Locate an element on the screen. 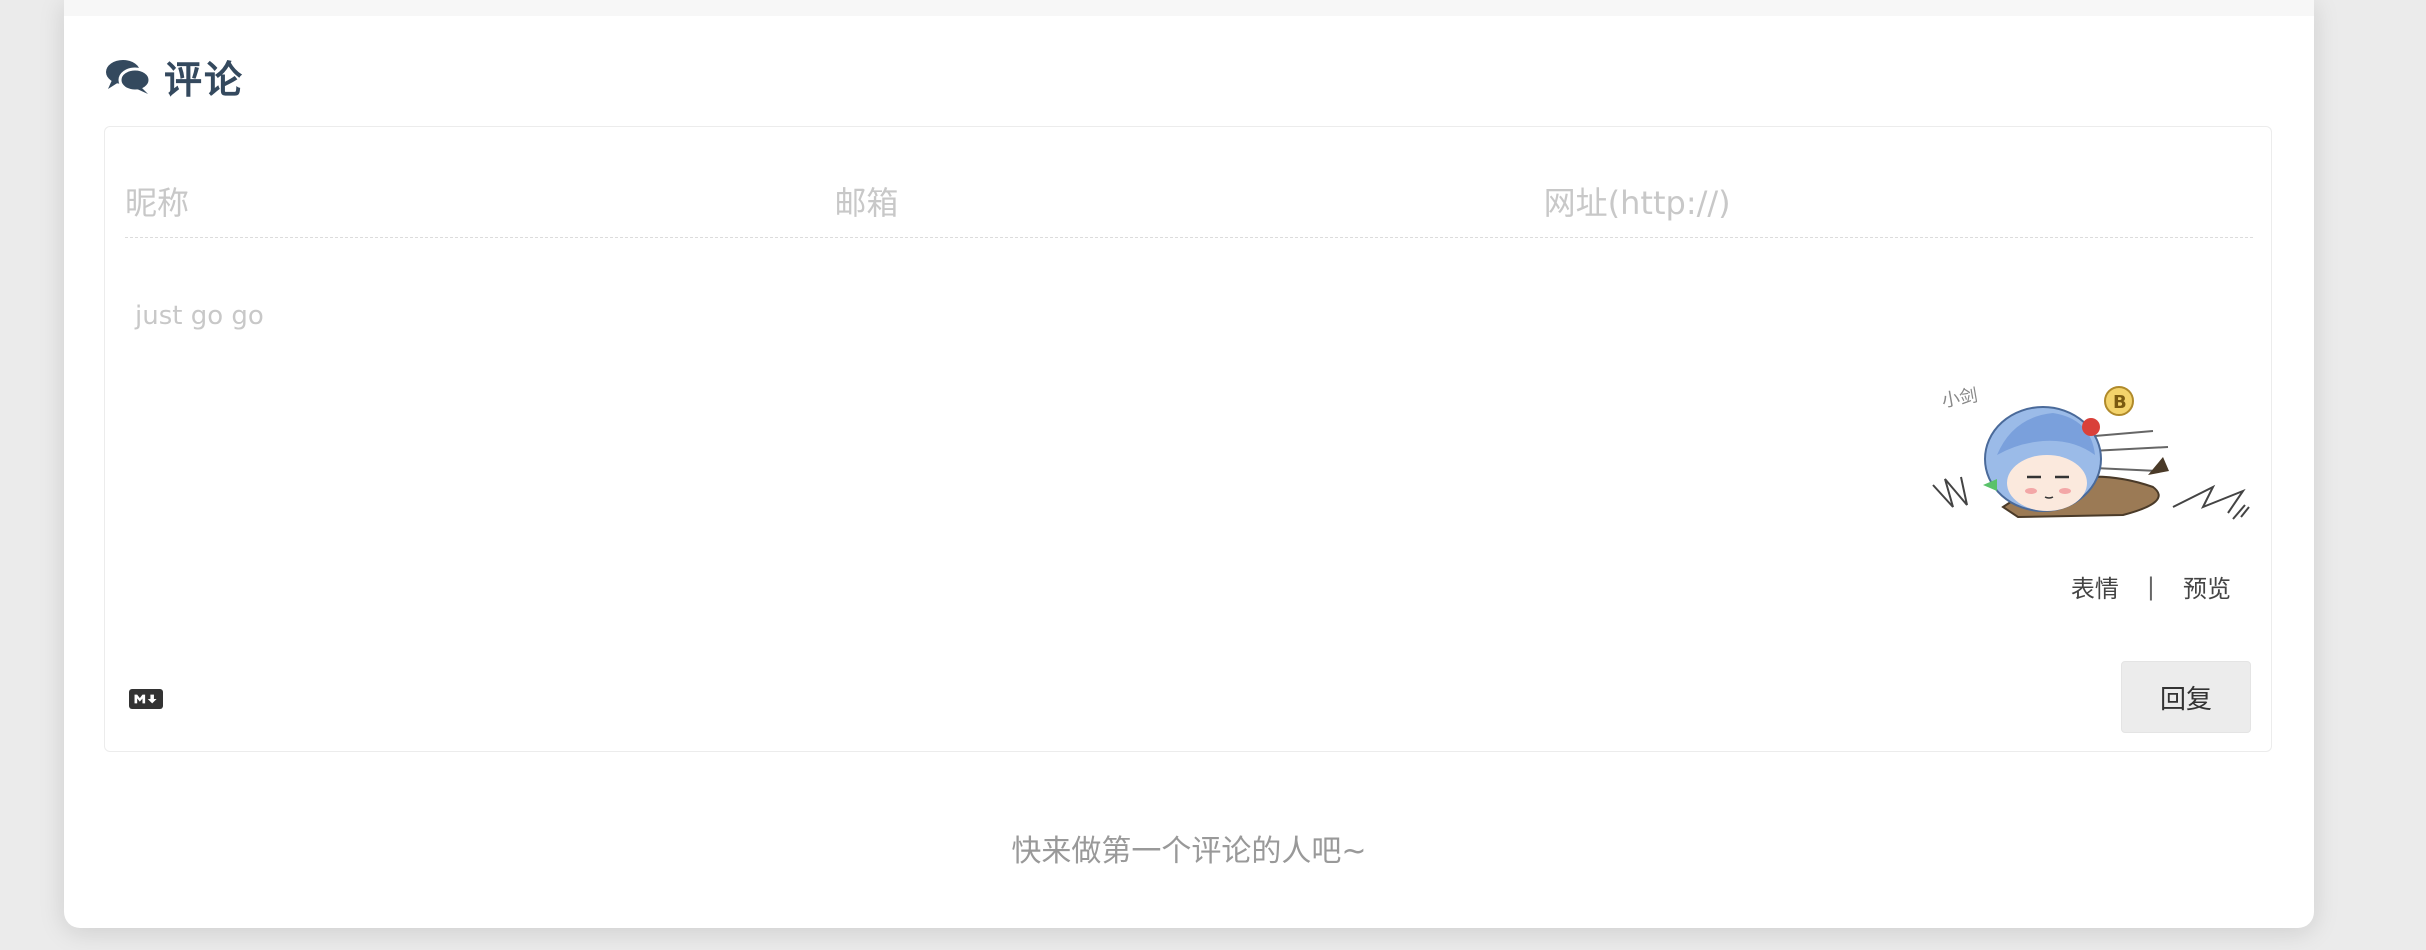 Image resolution: width=2426 pixels, height=950 pixels. comments-heading: 评论 is located at coordinates (174, 77).